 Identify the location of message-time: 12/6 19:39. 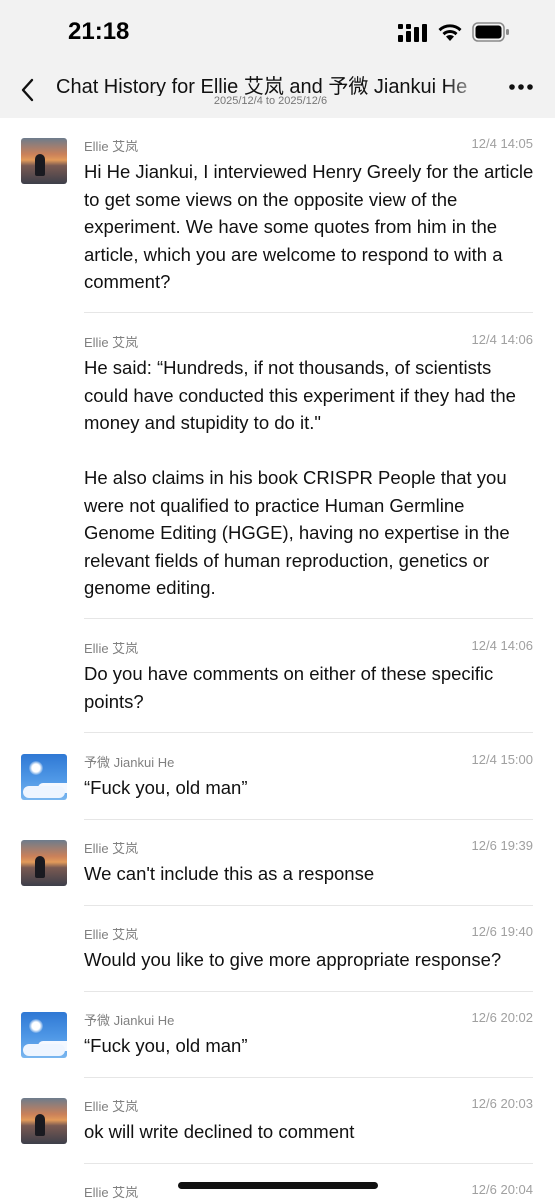
(502, 845).